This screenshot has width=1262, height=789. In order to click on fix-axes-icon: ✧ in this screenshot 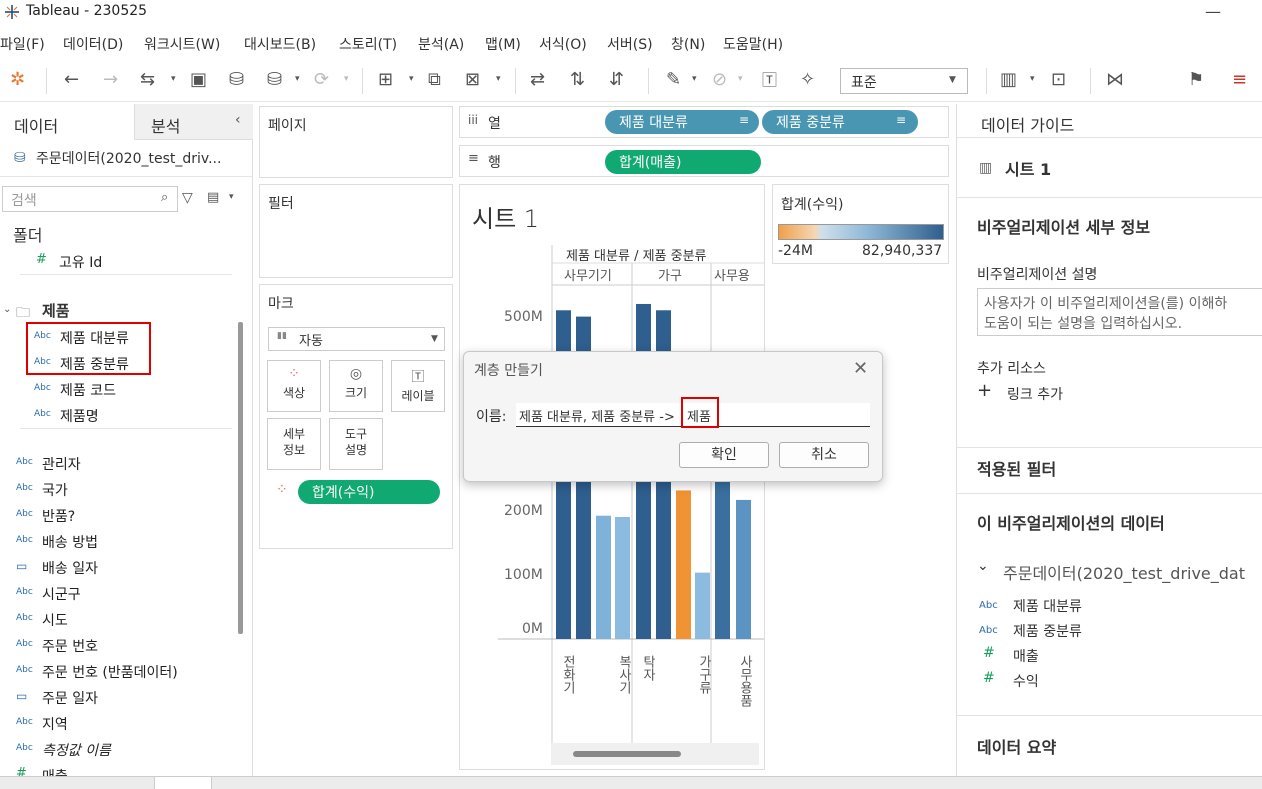, I will do `click(807, 80)`.